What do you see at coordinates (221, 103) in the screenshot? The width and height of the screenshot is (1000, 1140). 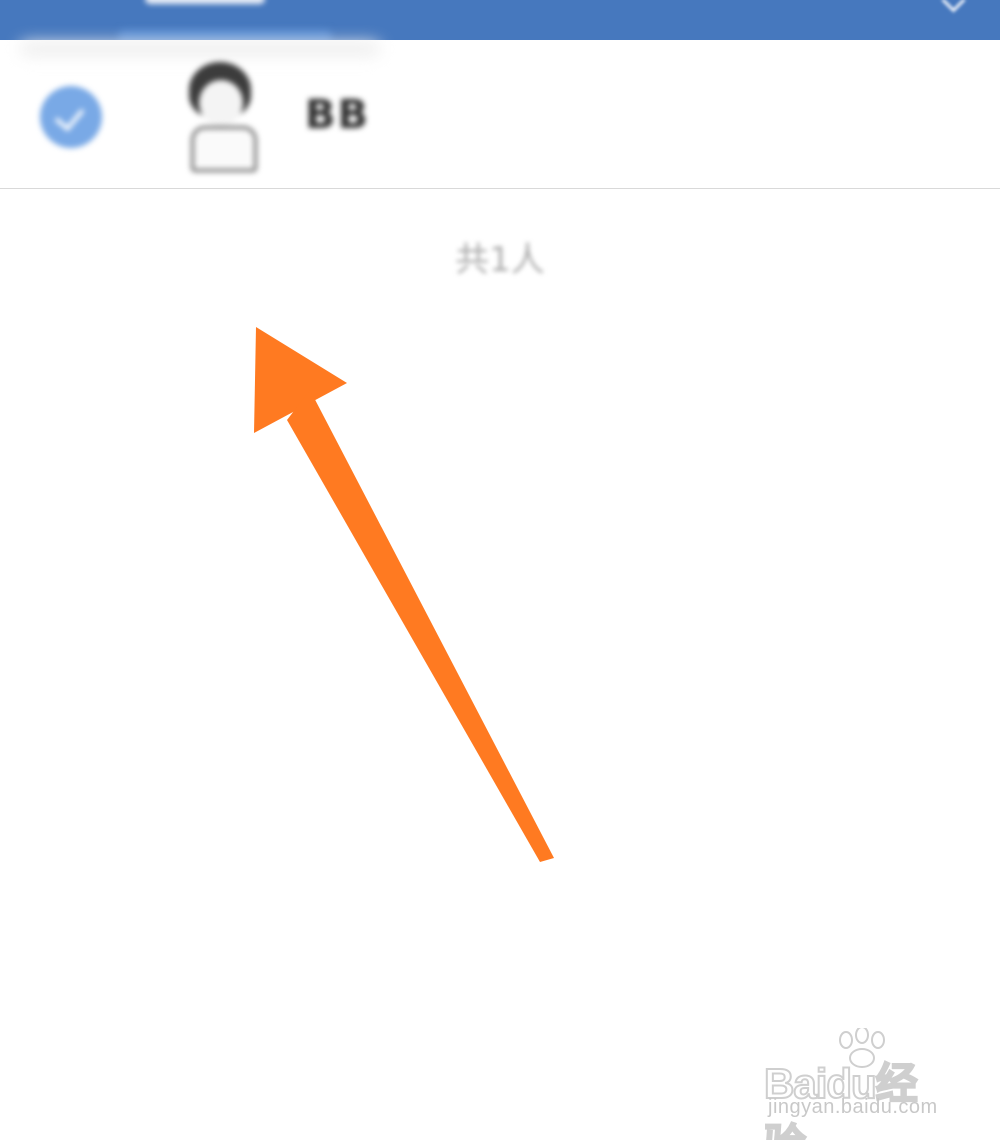 I see `avatar-face` at bounding box center [221, 103].